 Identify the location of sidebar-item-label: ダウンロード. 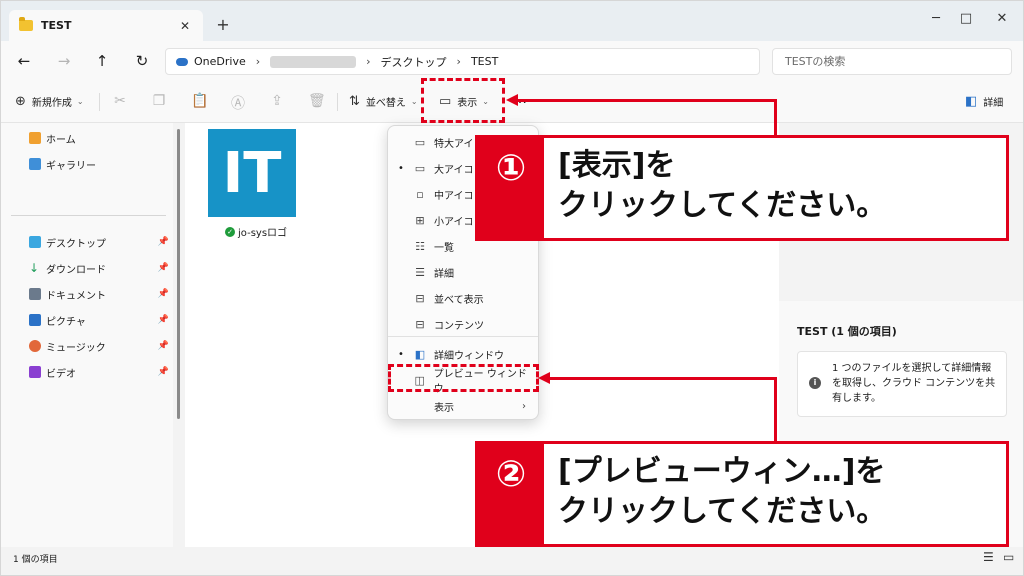
(76, 270).